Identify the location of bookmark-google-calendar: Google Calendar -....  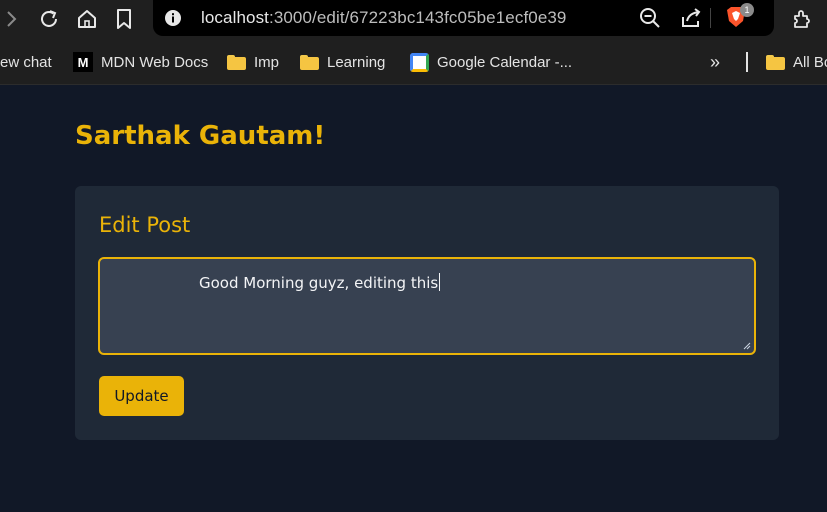
(491, 62).